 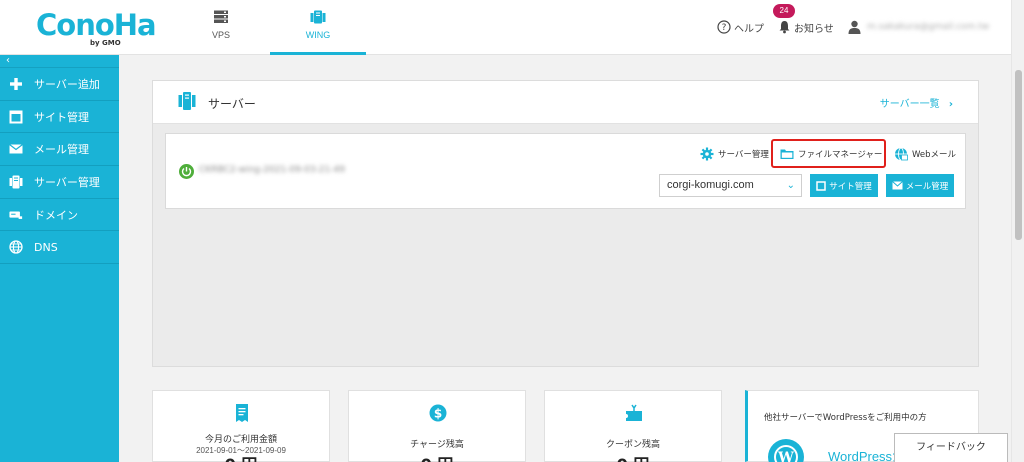 What do you see at coordinates (96, 25) in the screenshot?
I see `logo-text: ConoHa` at bounding box center [96, 25].